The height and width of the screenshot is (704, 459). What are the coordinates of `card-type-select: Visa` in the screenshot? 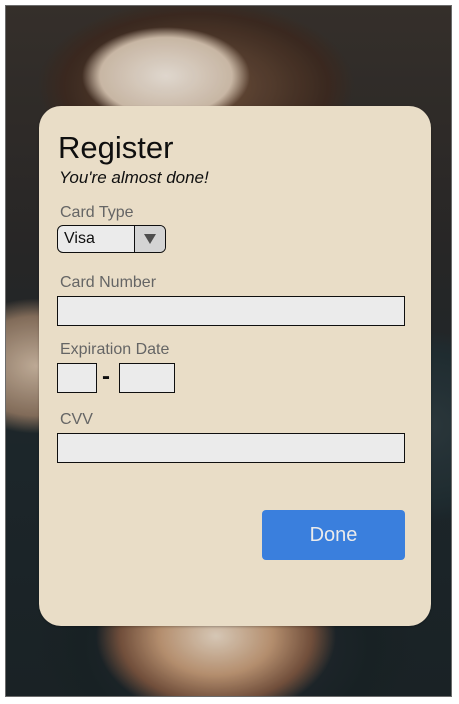 It's located at (111, 239).